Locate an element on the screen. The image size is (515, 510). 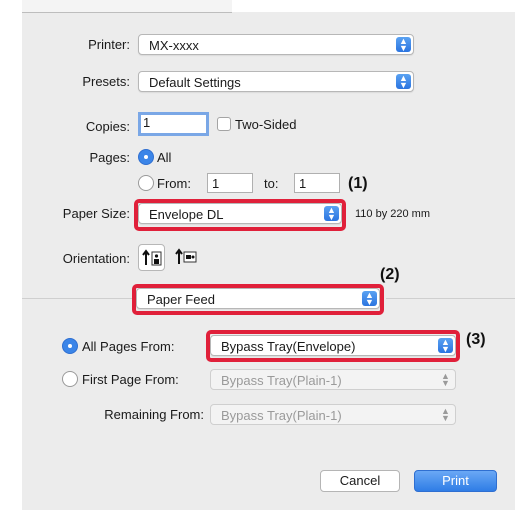
first-page-from-radio is located at coordinates (70, 379).